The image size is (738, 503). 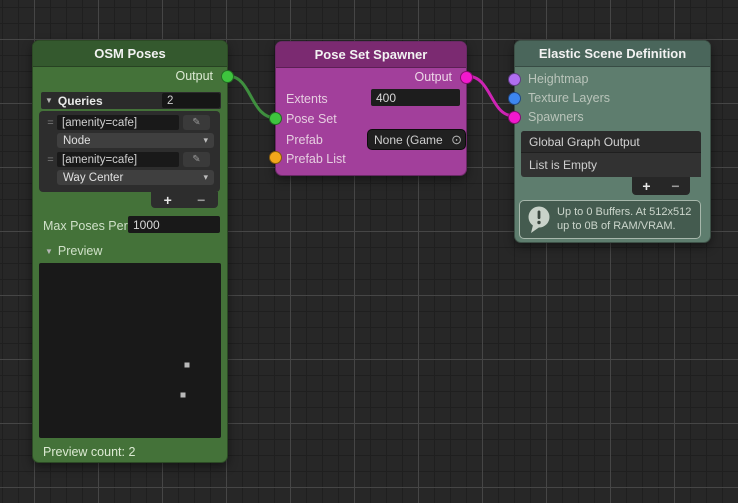 What do you see at coordinates (304, 140) in the screenshot?
I see `prefab-label: Prefab` at bounding box center [304, 140].